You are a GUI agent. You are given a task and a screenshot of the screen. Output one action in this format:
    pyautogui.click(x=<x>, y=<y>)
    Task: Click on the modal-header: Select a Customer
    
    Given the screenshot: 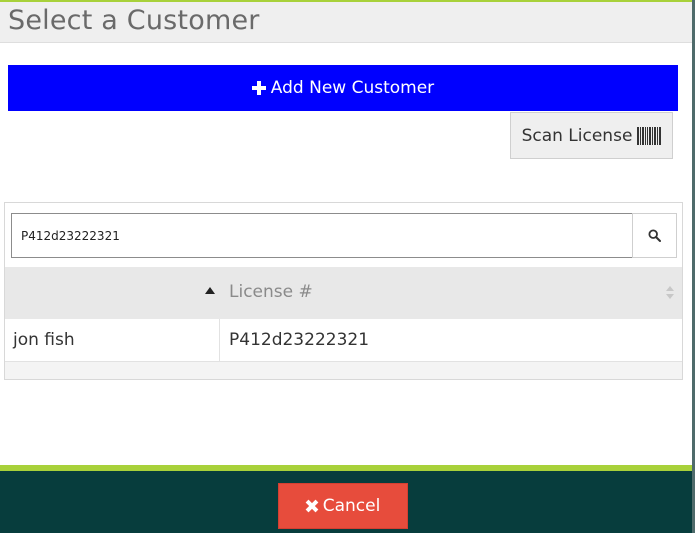 What is the action you would take?
    pyautogui.click(x=346, y=21)
    